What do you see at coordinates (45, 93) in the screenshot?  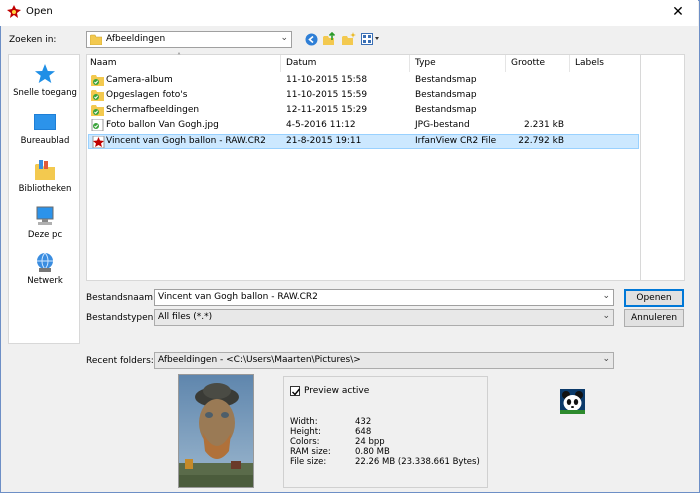 I see `sidebar-item-label: Snelle toegang` at bounding box center [45, 93].